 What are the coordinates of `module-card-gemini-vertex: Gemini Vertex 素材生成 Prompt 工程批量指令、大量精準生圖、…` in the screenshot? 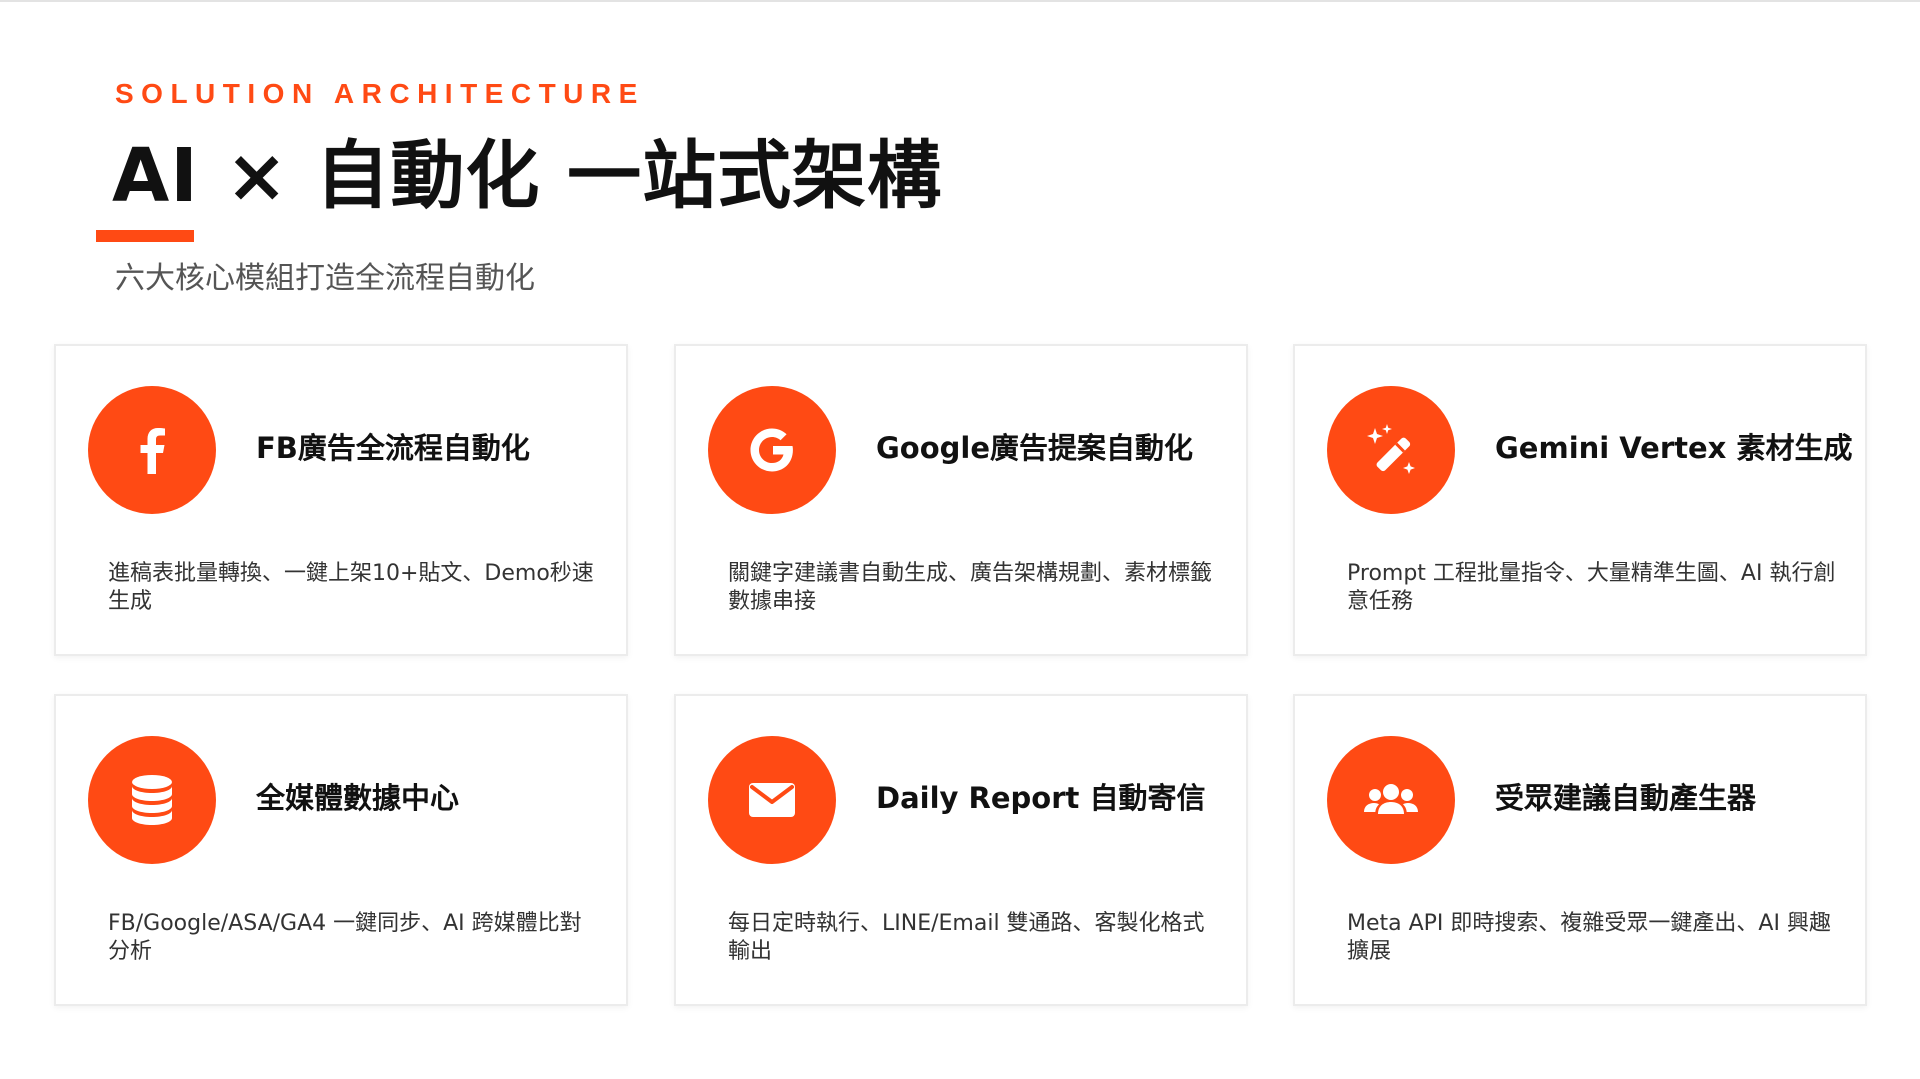 It's located at (1580, 500).